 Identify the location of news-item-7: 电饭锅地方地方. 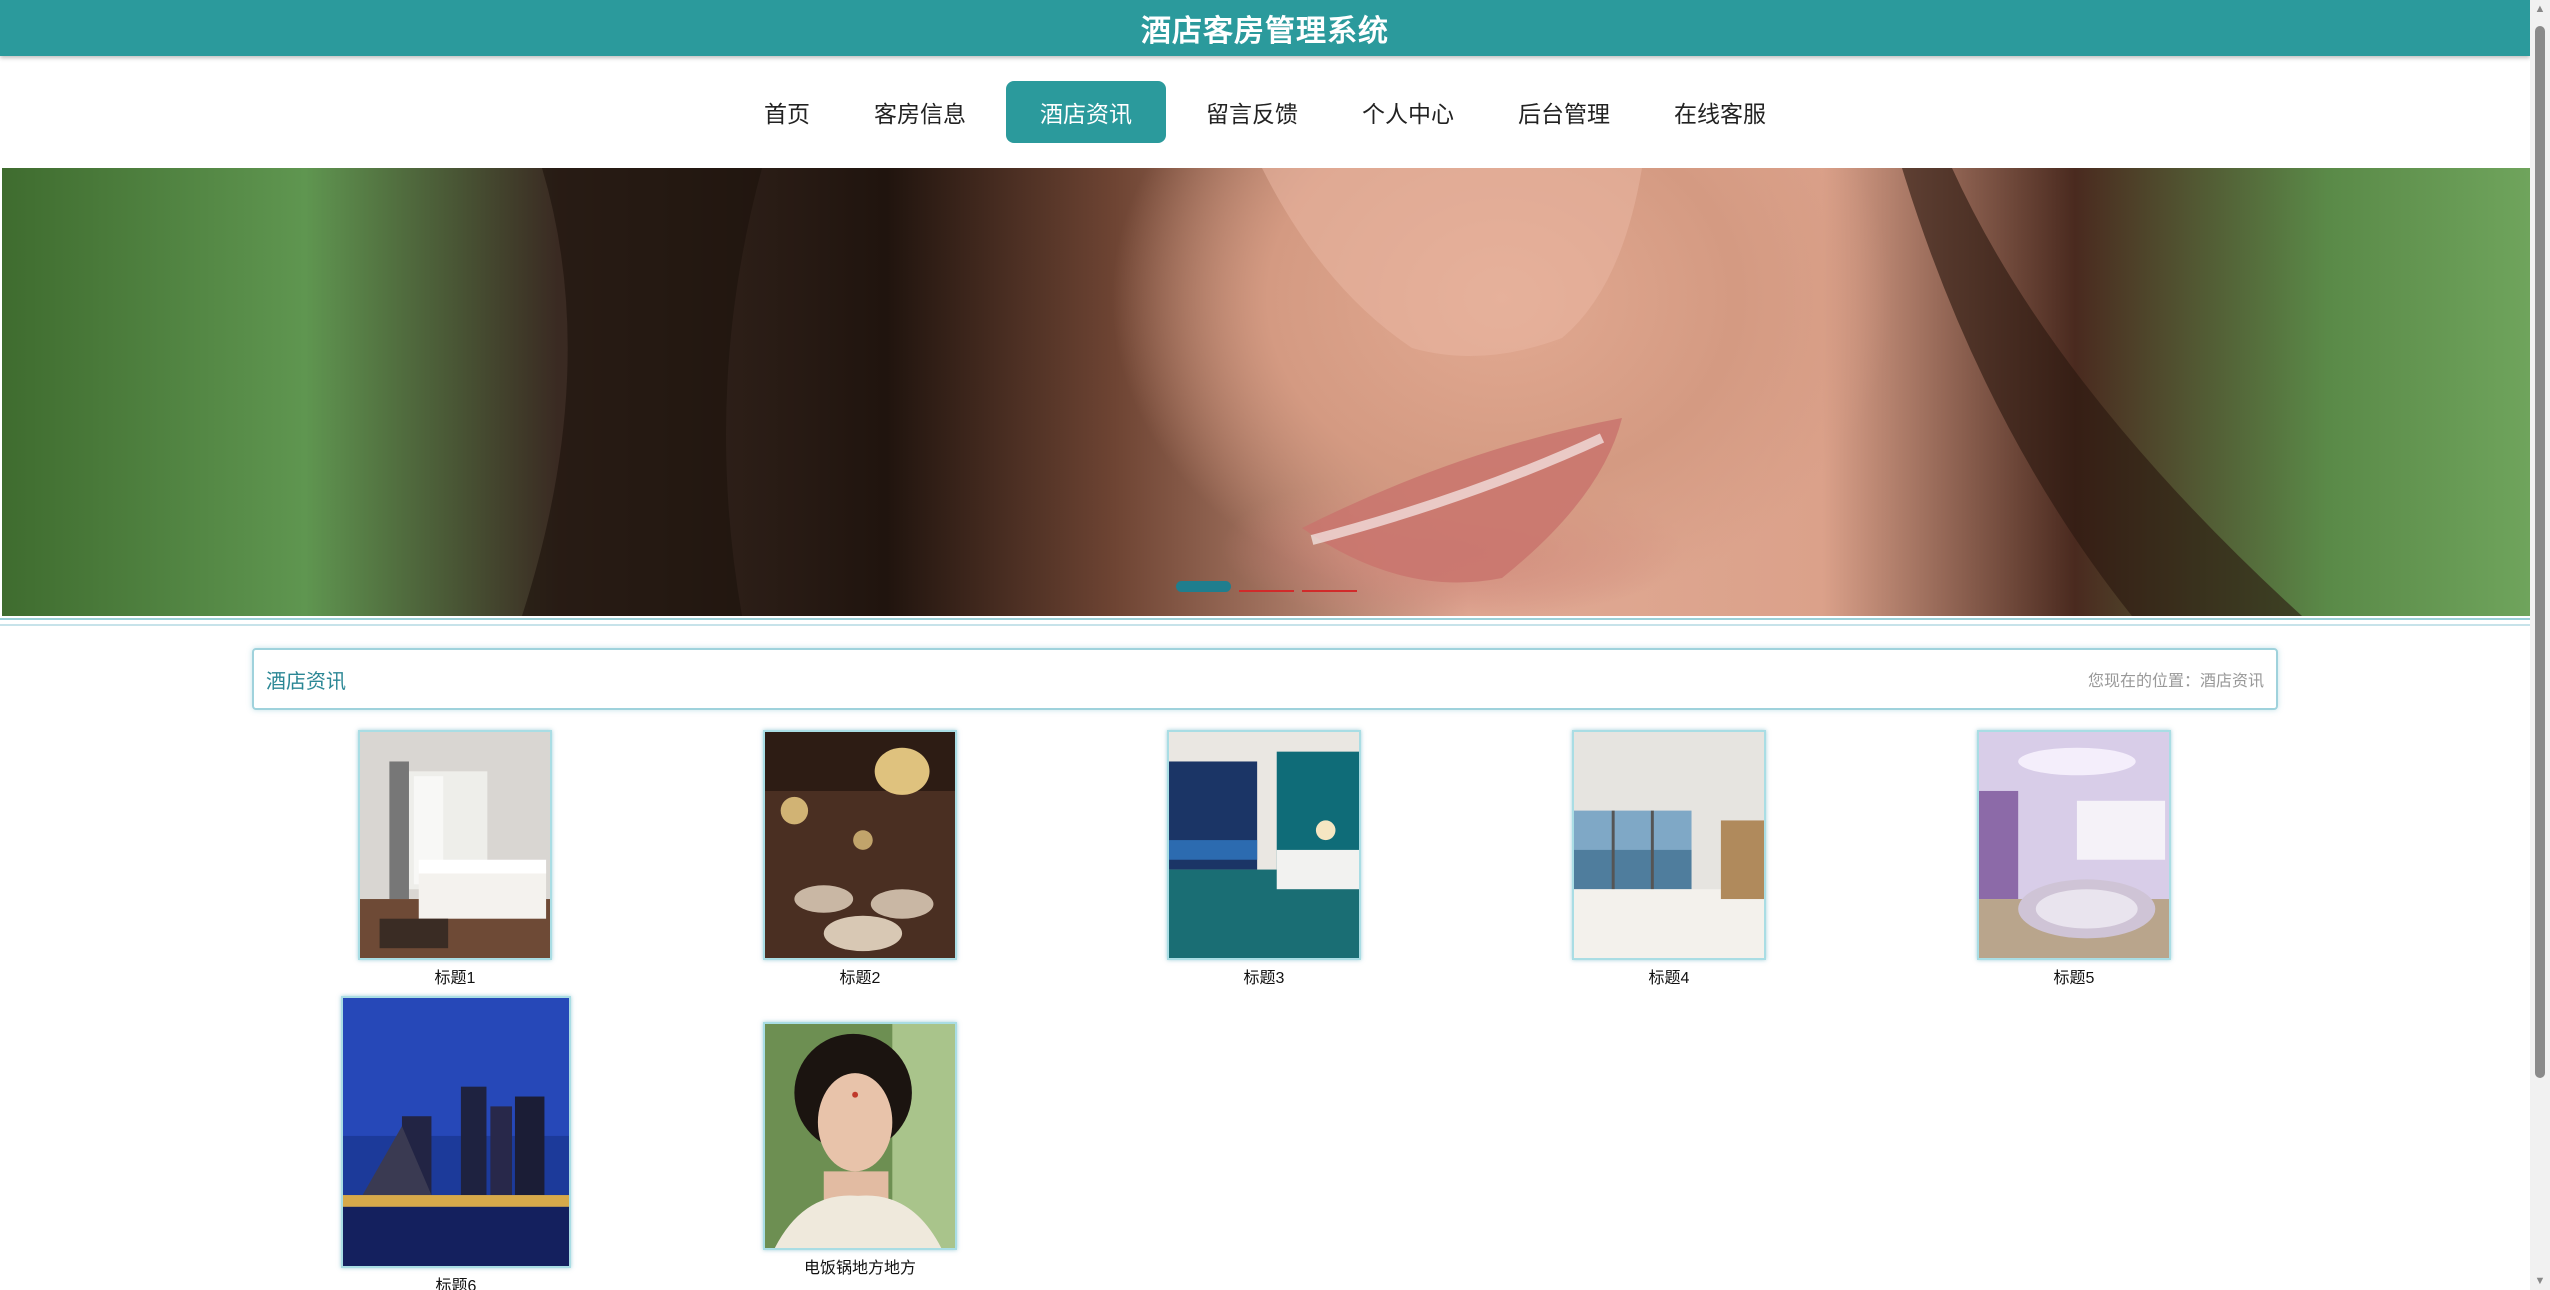
(860, 1150).